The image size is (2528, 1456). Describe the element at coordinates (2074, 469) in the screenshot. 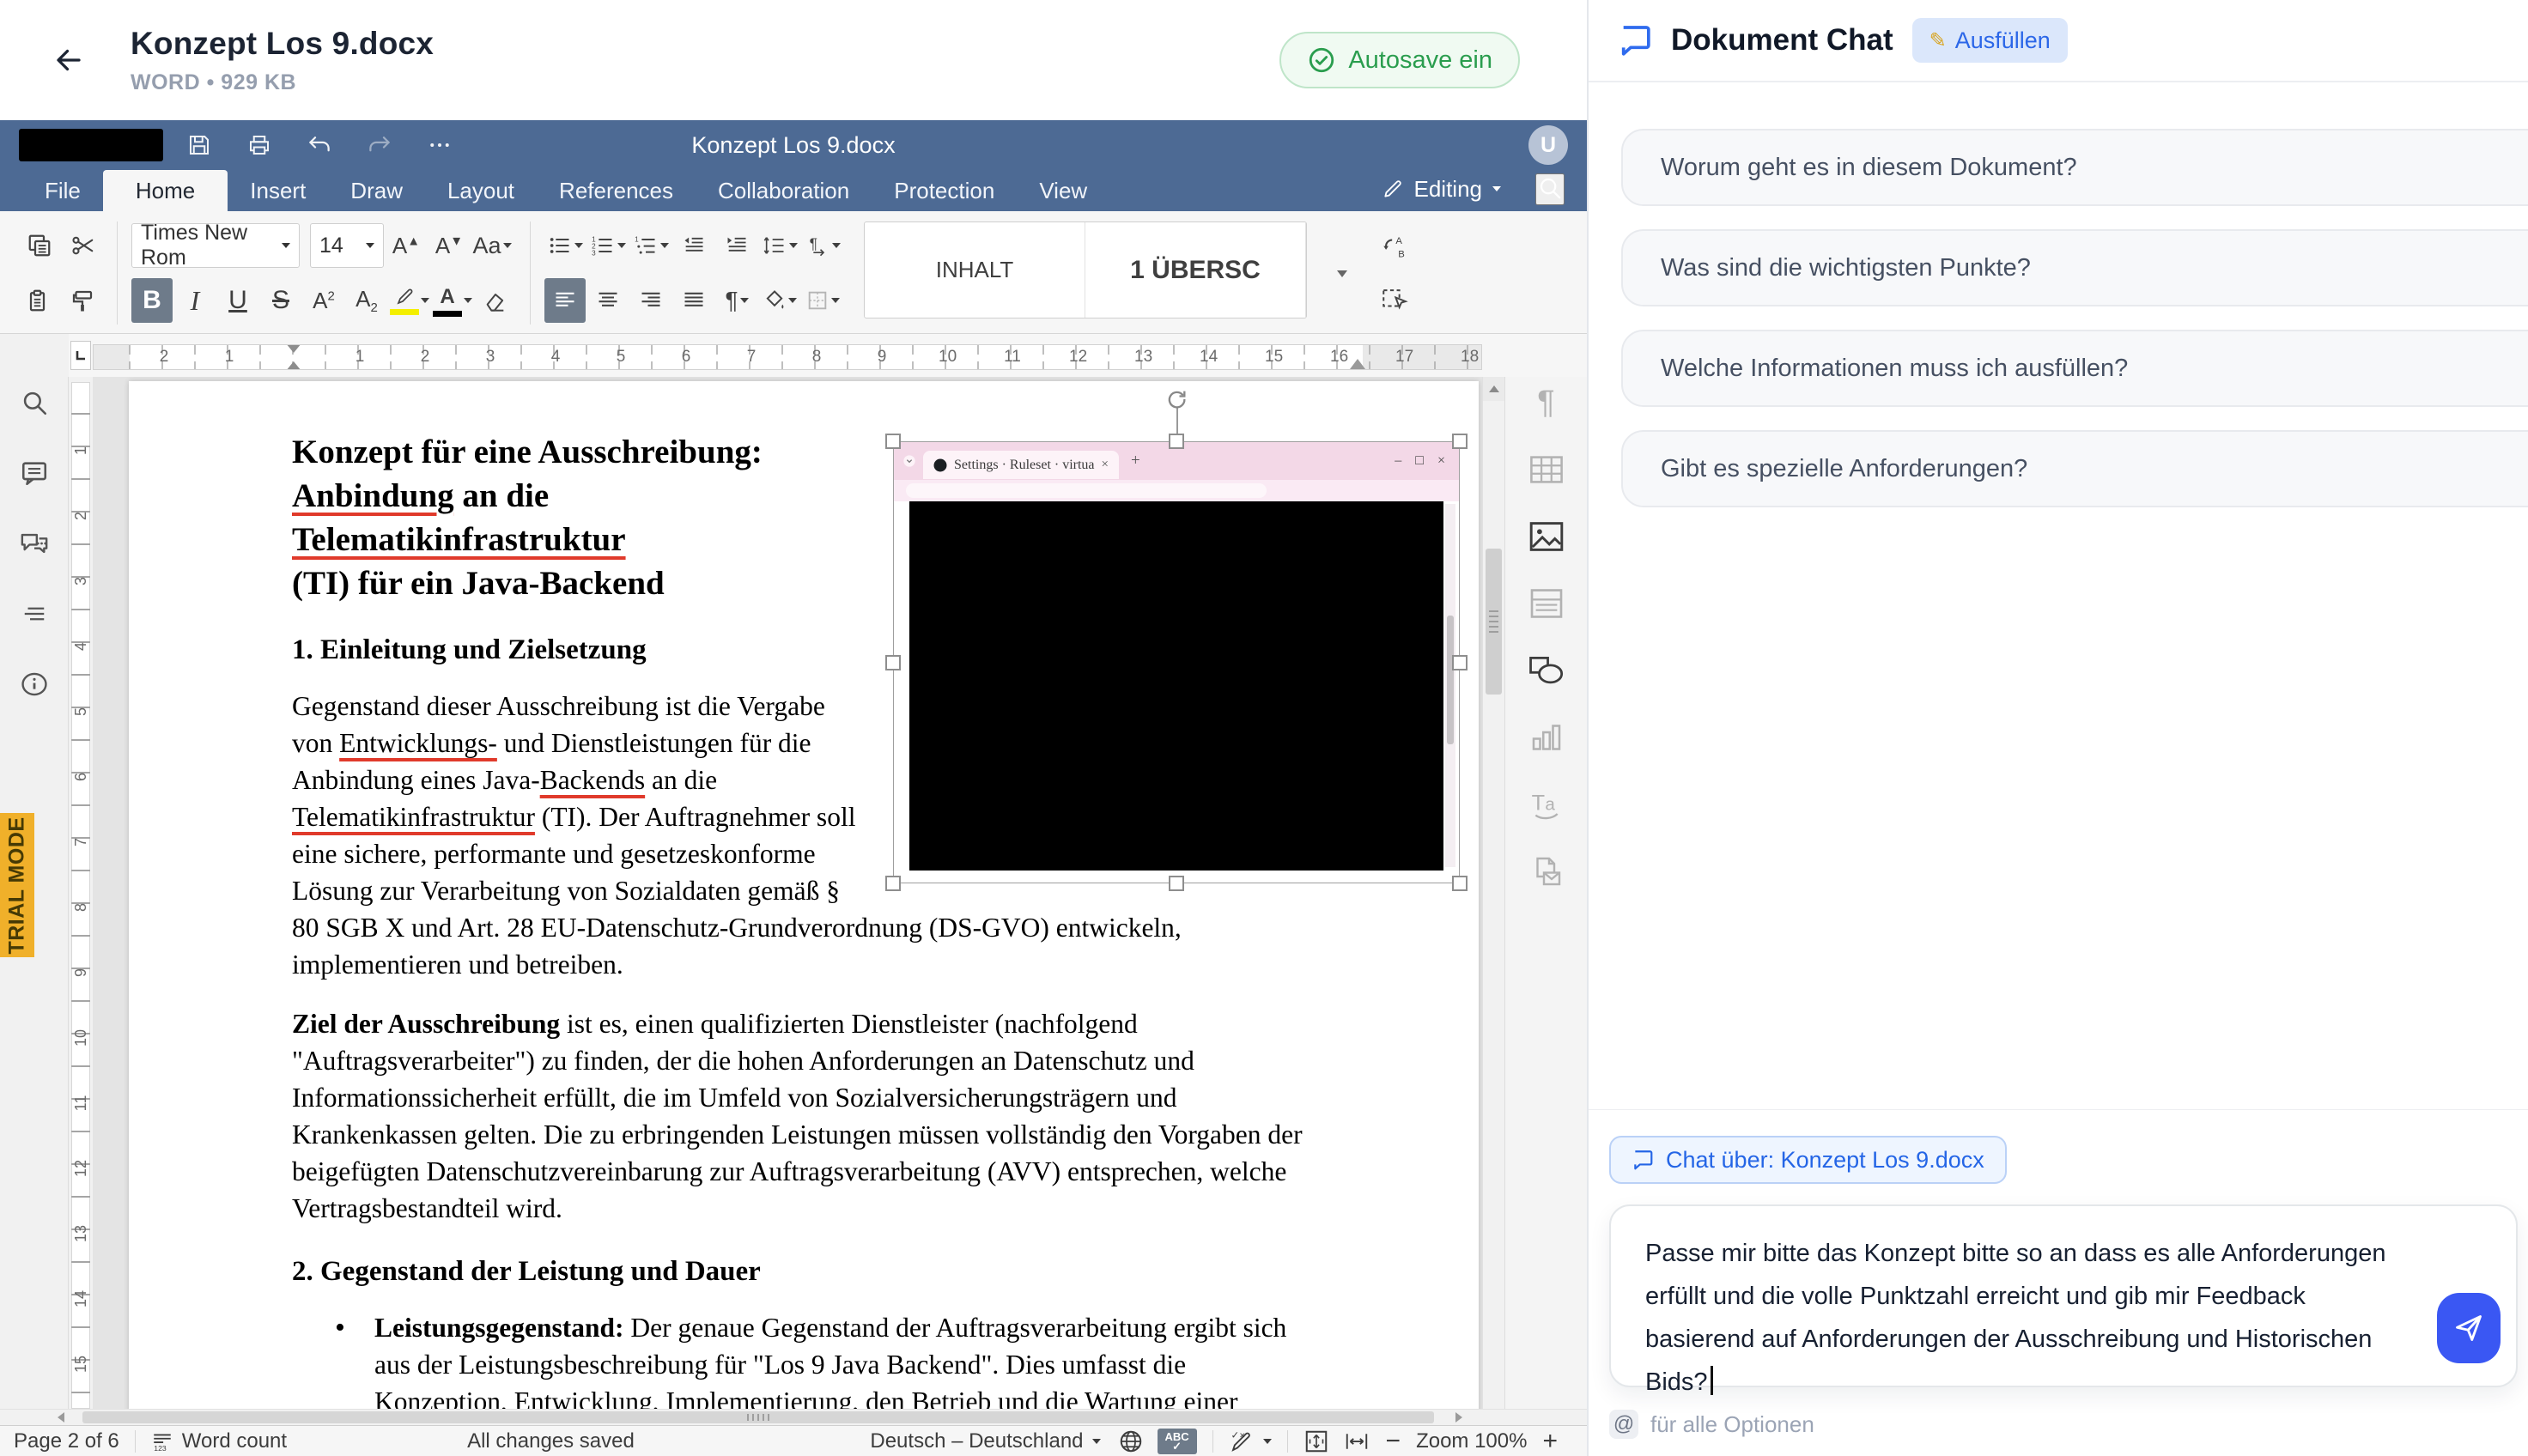

I see `suggestion-bubble: Gibt es spezielle Anforderungen?` at that location.